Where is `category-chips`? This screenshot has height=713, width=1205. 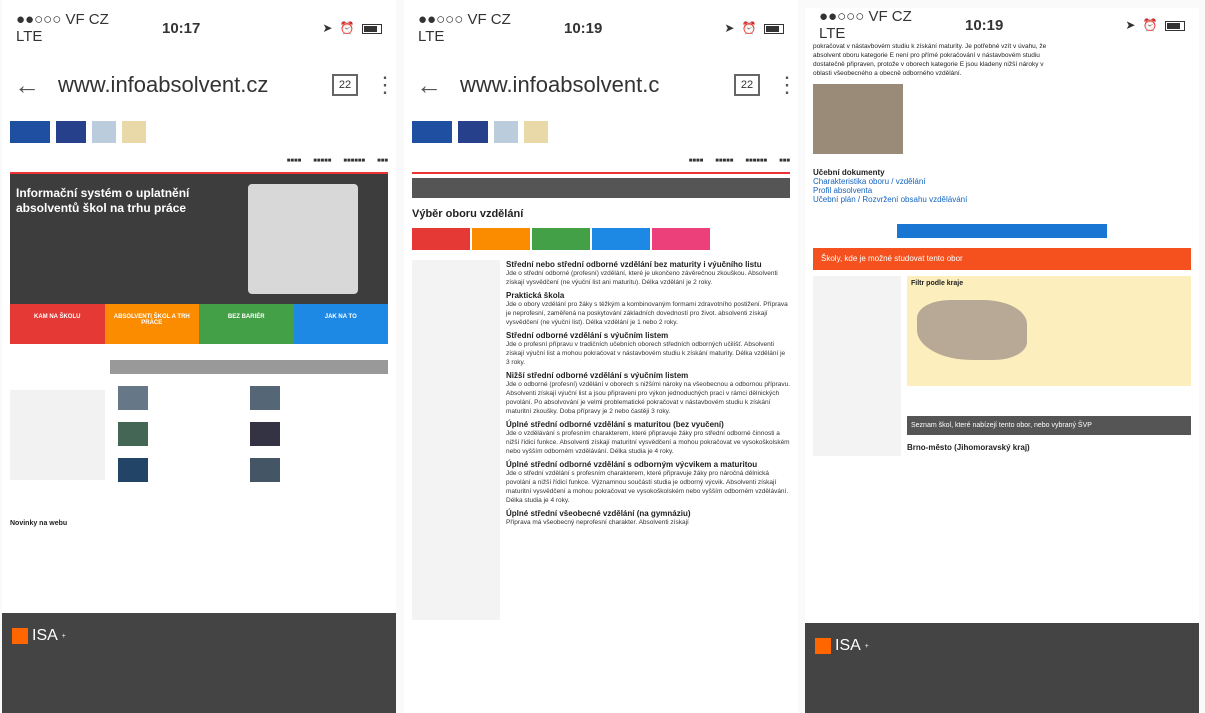 category-chips is located at coordinates (601, 239).